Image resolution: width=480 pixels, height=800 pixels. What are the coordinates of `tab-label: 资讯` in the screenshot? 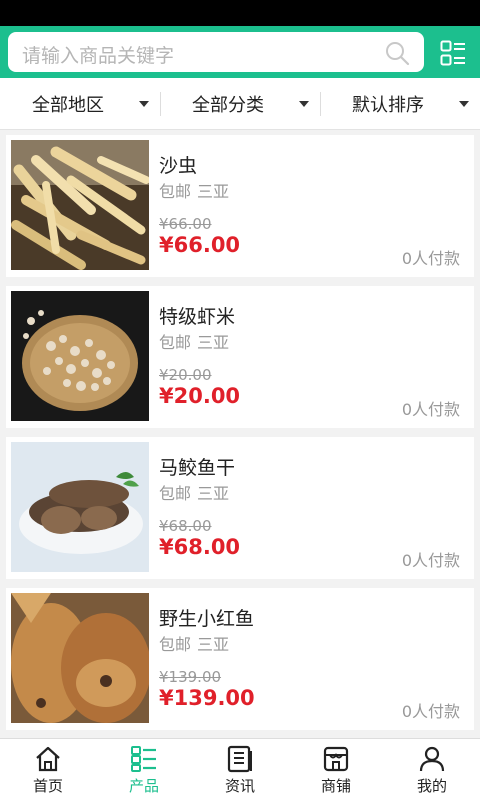 It's located at (239, 786).